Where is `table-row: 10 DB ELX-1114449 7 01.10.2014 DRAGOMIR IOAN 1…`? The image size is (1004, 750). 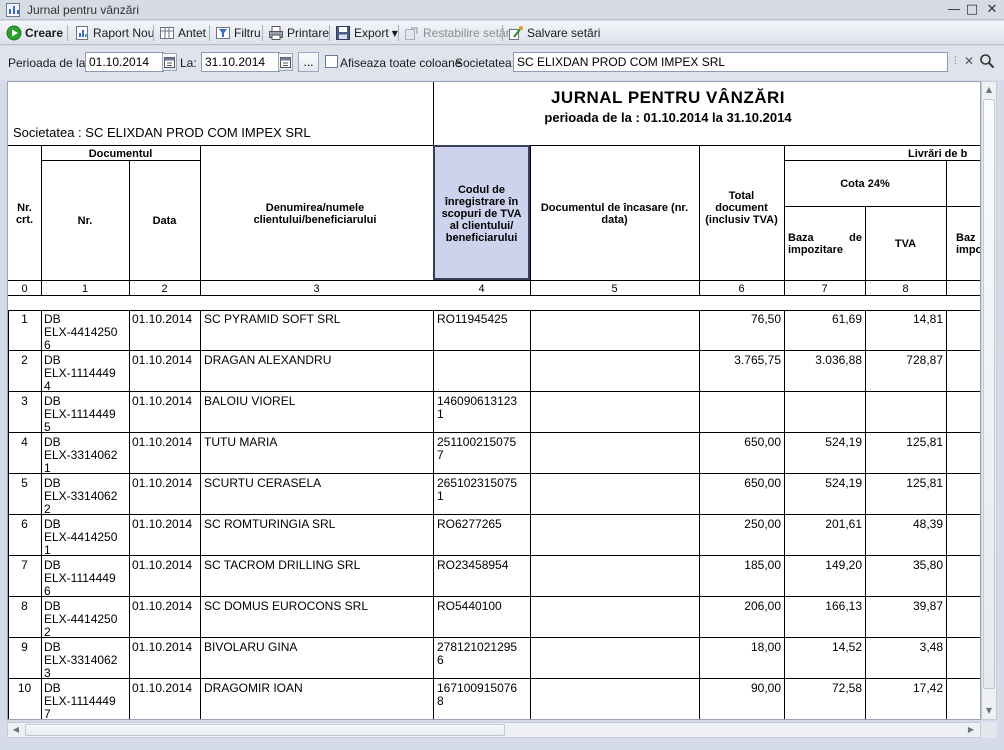 table-row: 10 DB ELX-1114449 7 01.10.2014 DRAGOMIR IOAN 1… is located at coordinates (494, 699).